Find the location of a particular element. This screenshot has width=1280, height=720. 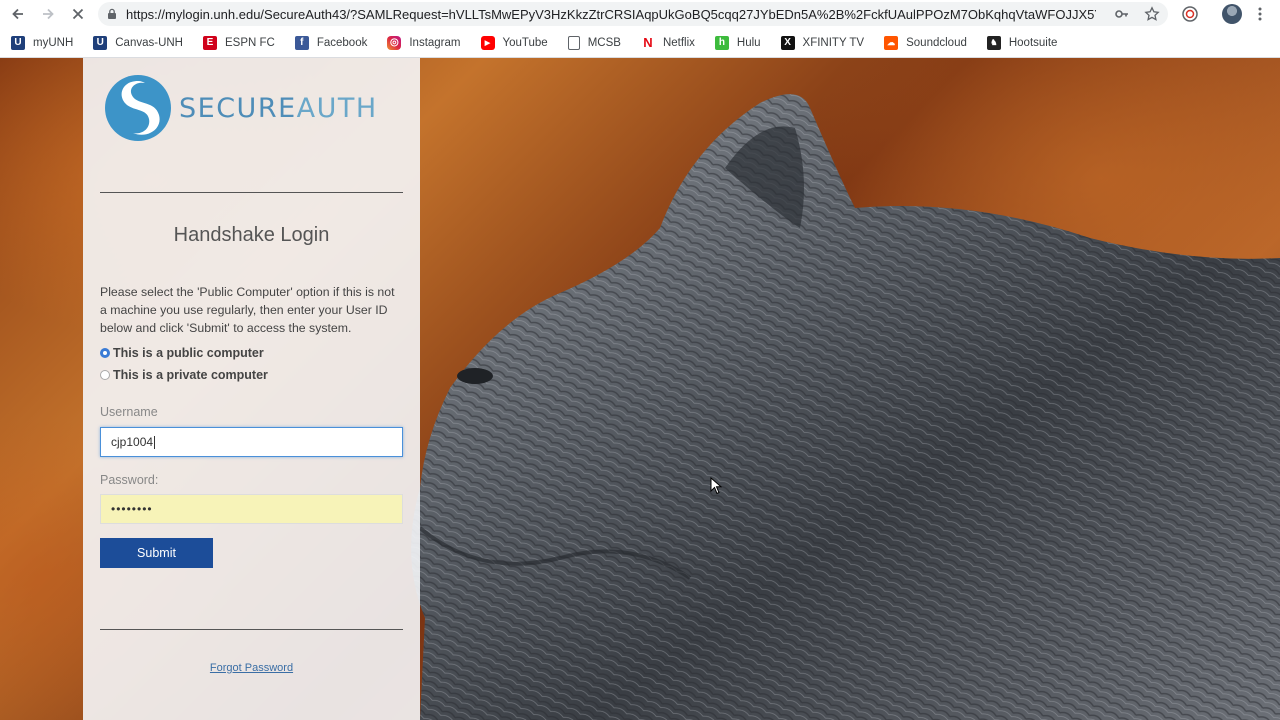

logo-text-auth: AUTH is located at coordinates (337, 108).